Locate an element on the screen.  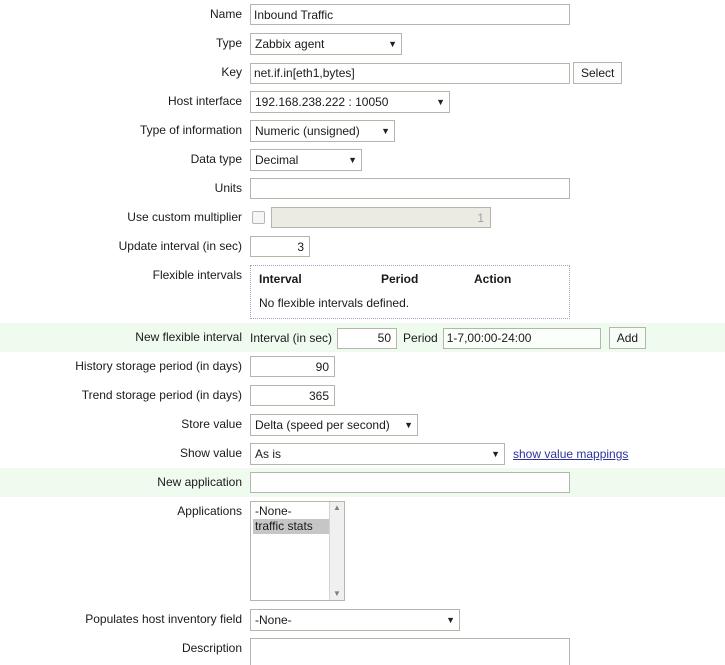
label-units: Units is located at coordinates (228, 188).